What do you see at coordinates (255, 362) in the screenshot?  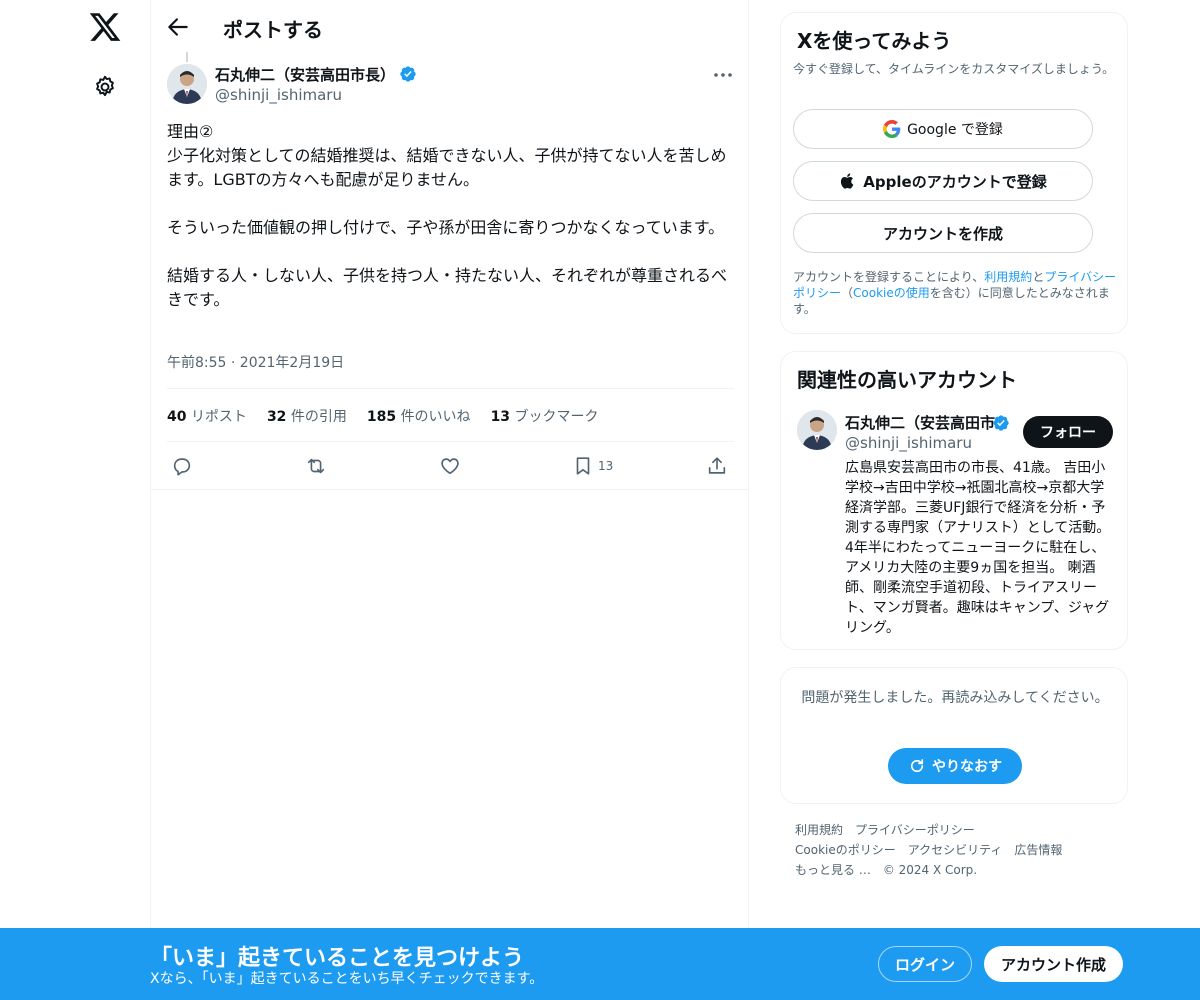 I see `post-timestamp: 午前8:55 · 2021年2月19日` at bounding box center [255, 362].